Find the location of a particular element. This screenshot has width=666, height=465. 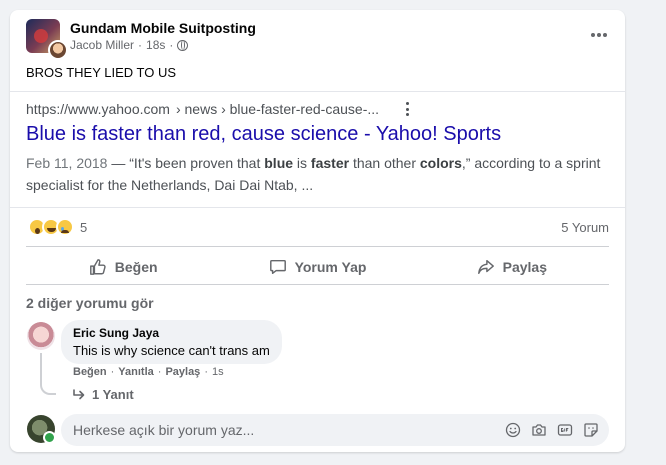

sticker-icon is located at coordinates (591, 430).